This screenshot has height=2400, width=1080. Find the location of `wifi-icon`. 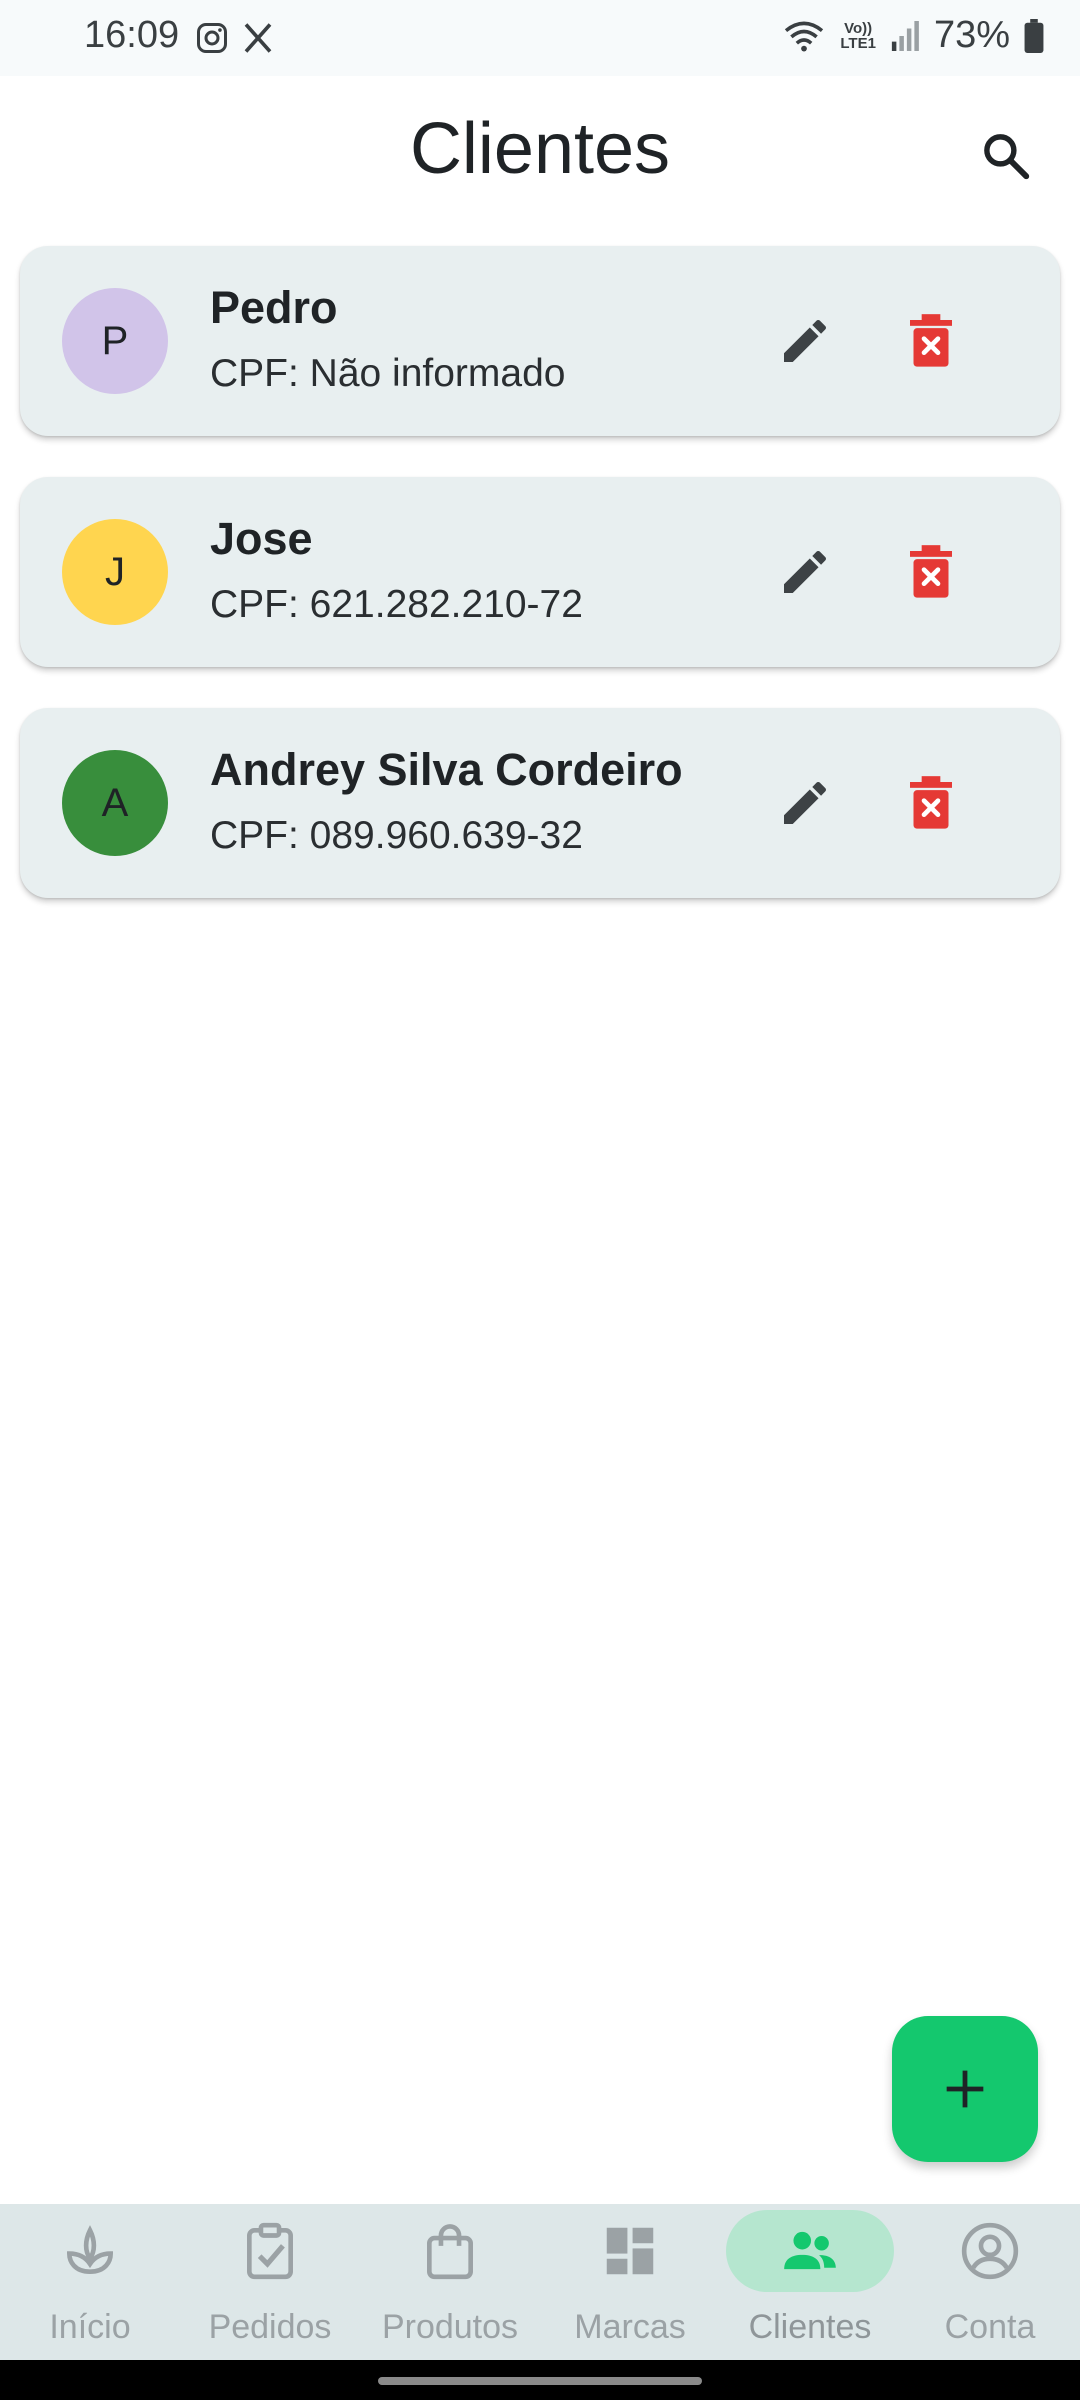

wifi-icon is located at coordinates (804, 36).